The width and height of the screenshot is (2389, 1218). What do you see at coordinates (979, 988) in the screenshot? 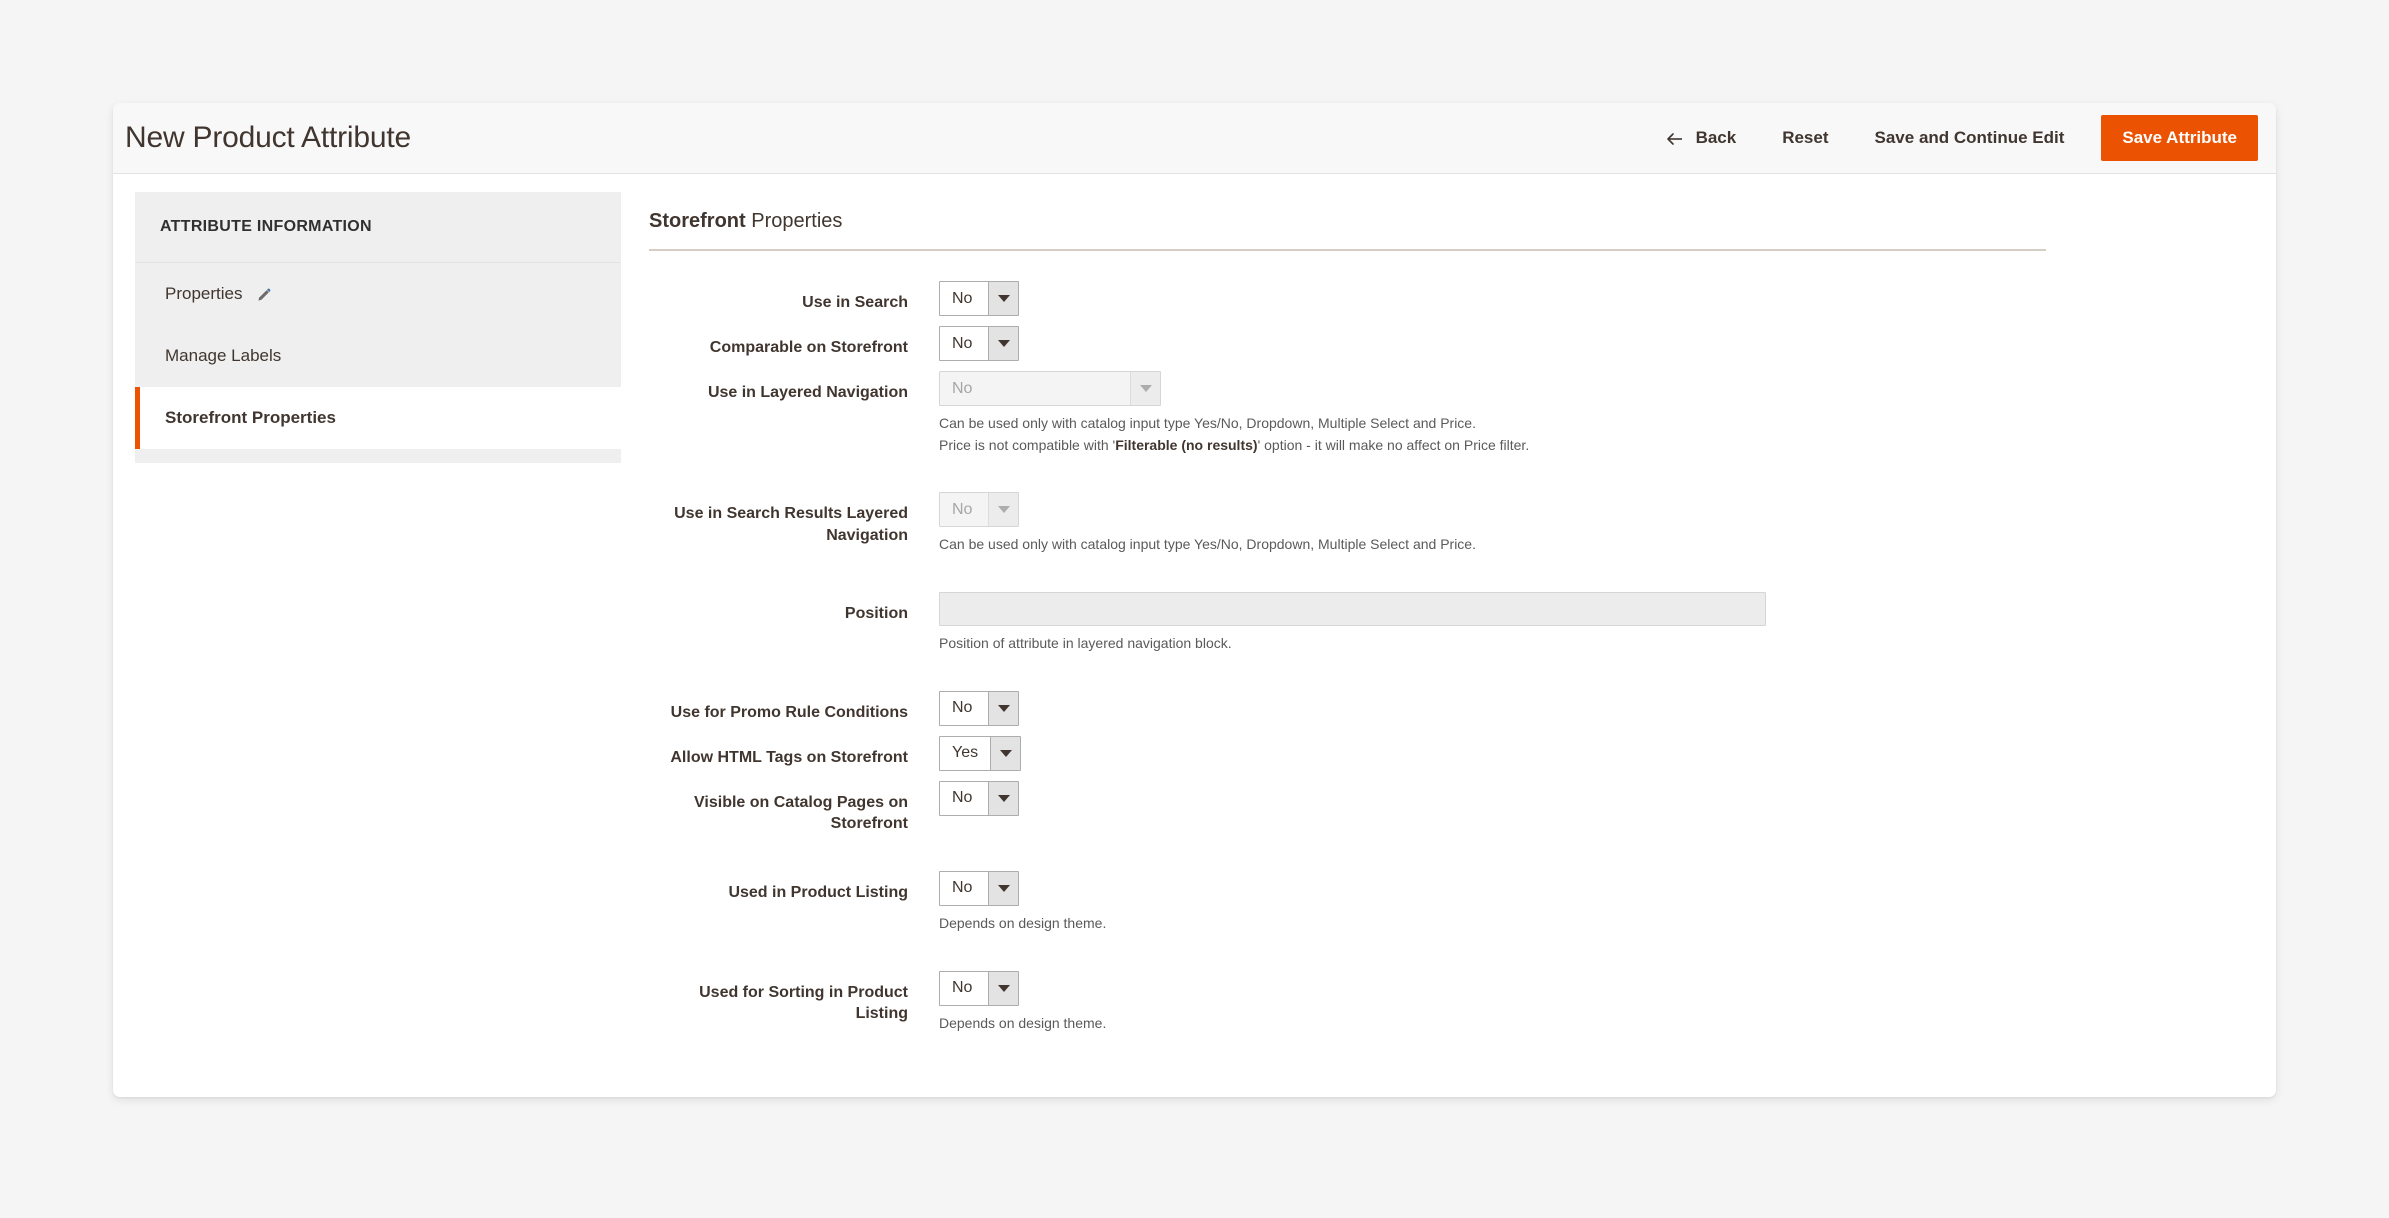
I see `used-for-sorting-in-product-listing-select: No` at bounding box center [979, 988].